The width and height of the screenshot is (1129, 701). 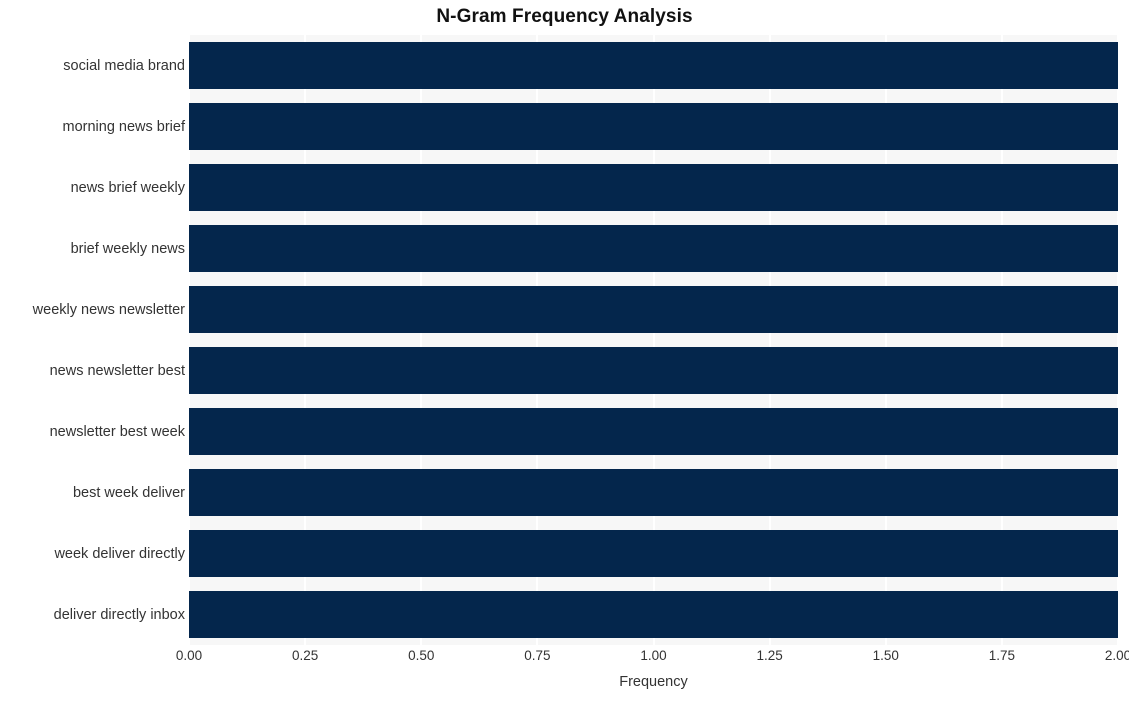 I want to click on x-axis-tick-label: 0.00, so click(x=189, y=655).